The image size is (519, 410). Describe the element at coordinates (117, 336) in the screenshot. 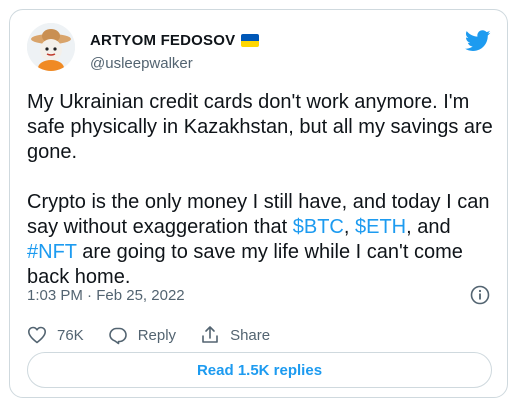

I see `reply-icon` at that location.